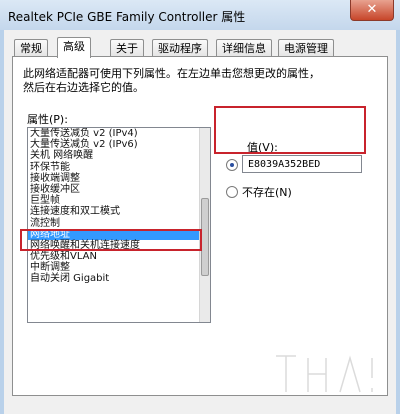 The image size is (400, 414). I want to click on description-text: 此网络适配器可使用下列属性。在左边单击您想更改的属性， 然后在右边选择它的值。, so click(203, 81).